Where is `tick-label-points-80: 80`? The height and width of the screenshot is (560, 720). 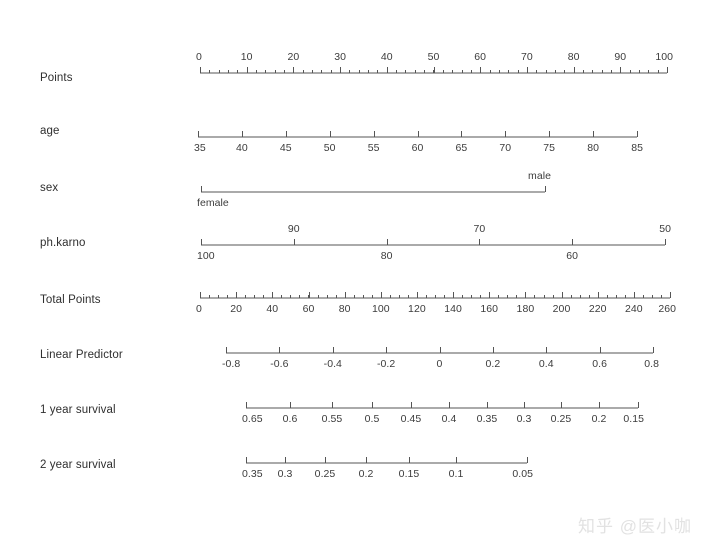 tick-label-points-80: 80 is located at coordinates (573, 57).